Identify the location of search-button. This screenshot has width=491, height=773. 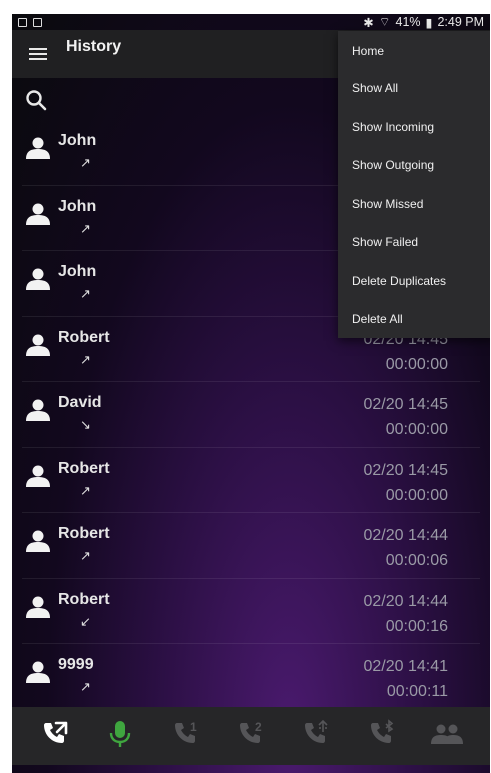
(36, 100).